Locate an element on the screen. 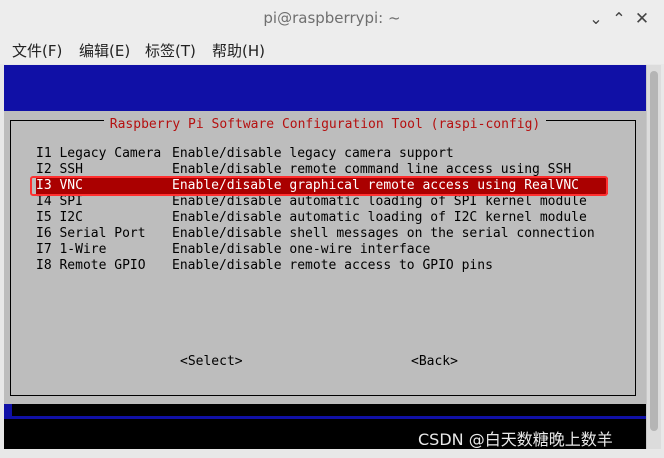 The width and height of the screenshot is (664, 458). minimize-icon: ⌄ is located at coordinates (596, 19).